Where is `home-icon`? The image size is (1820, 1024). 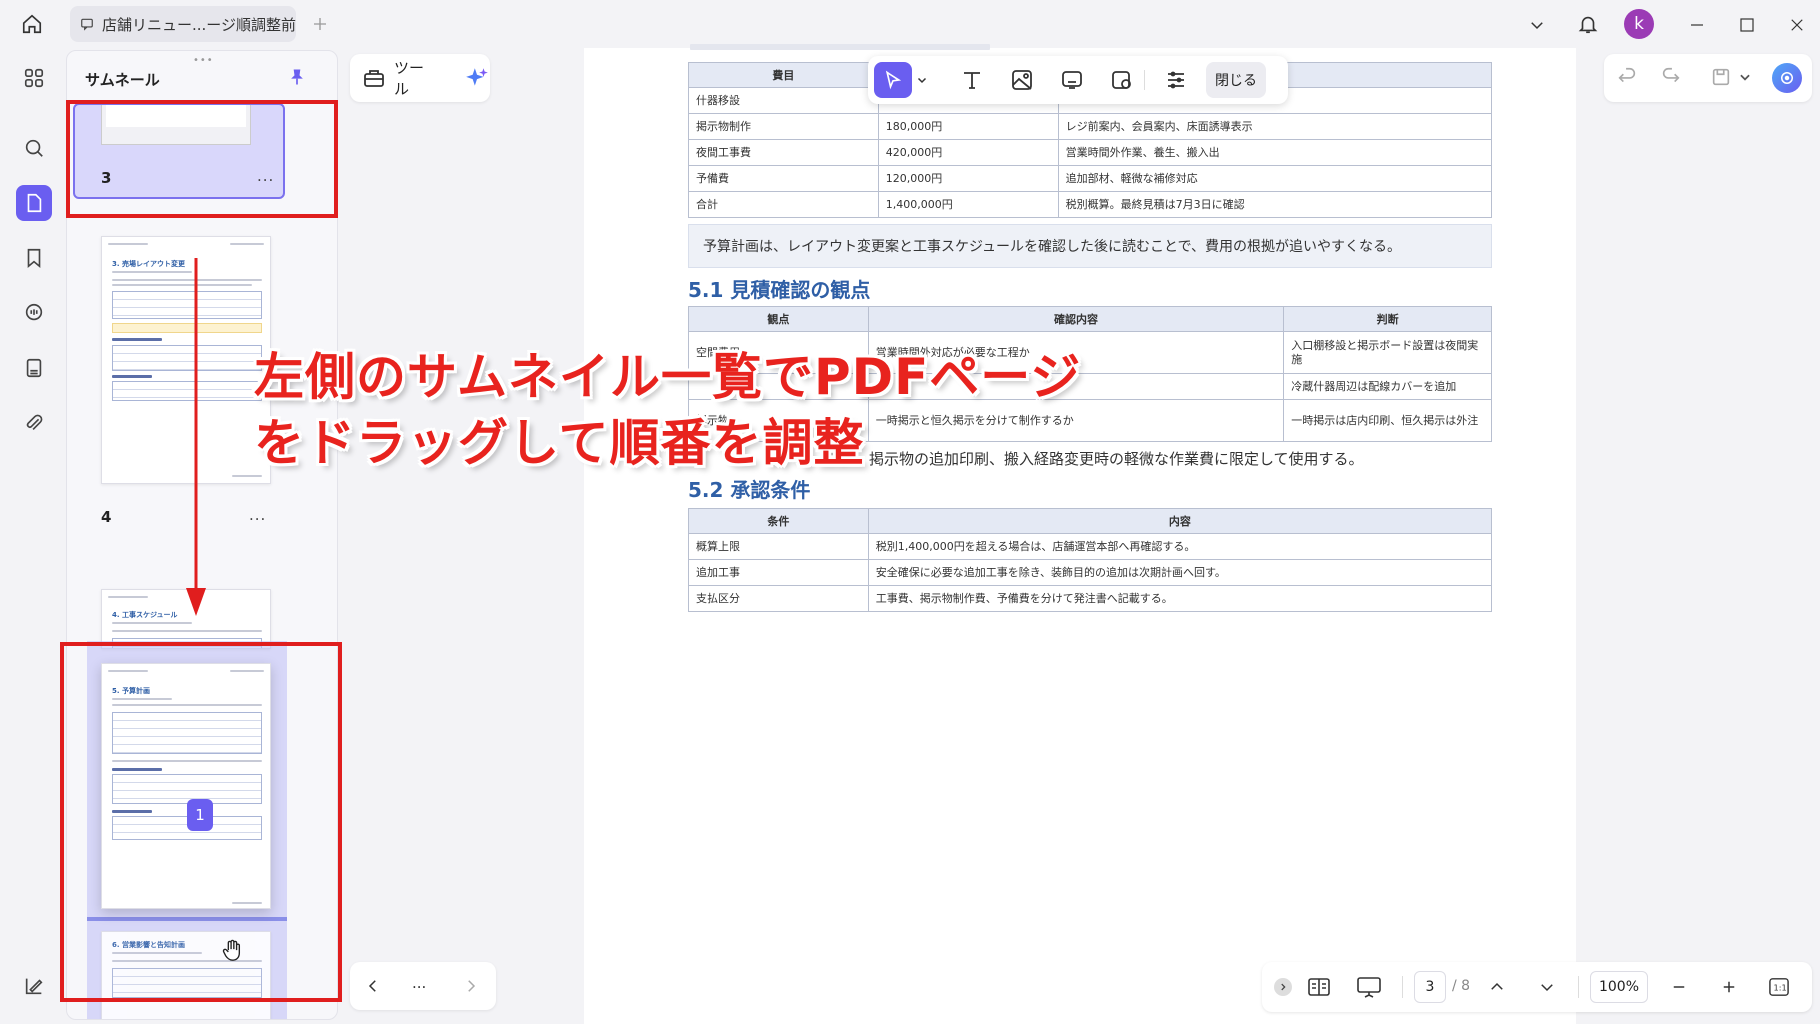 home-icon is located at coordinates (32, 24).